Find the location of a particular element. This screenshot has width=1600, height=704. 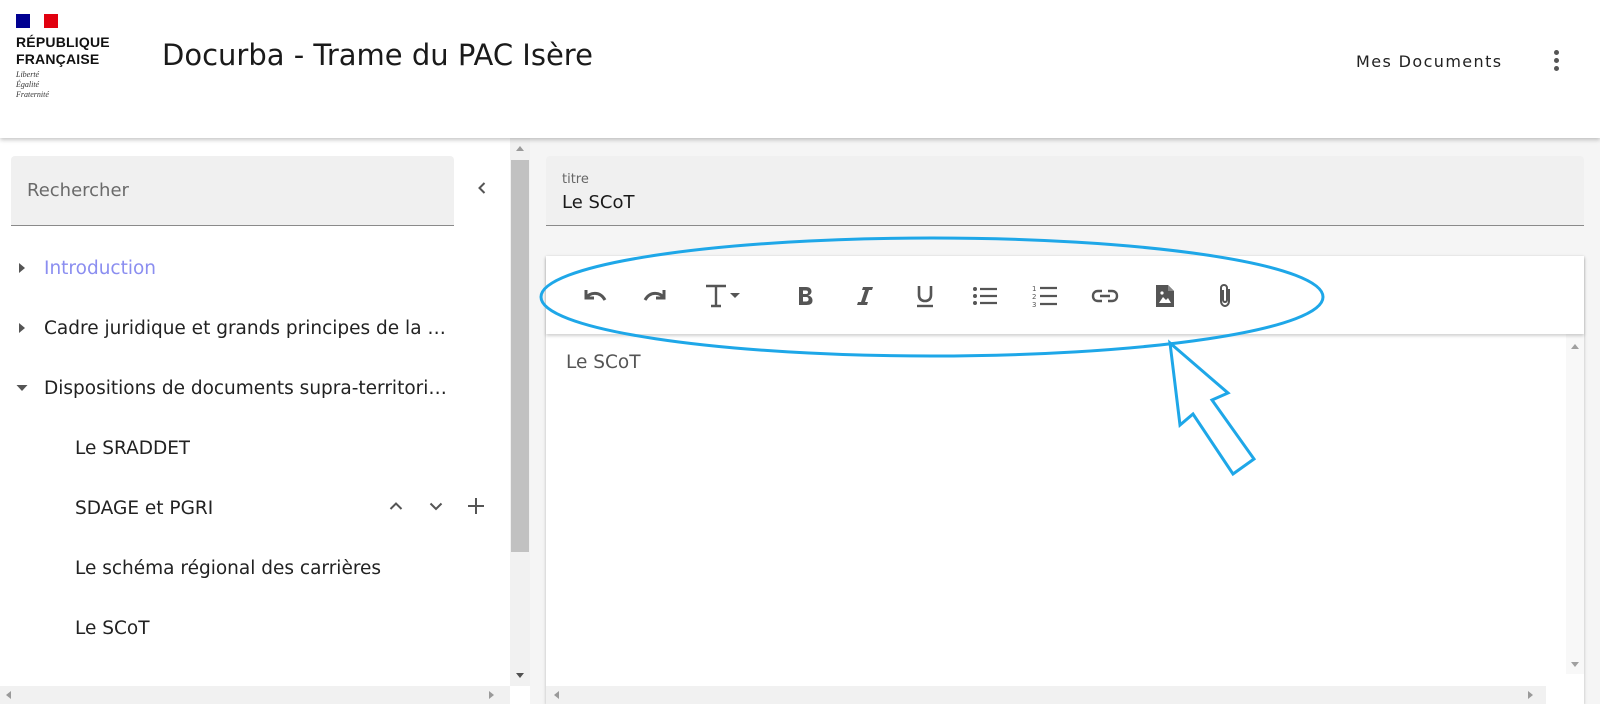

editor-vertical-scrollbar is located at coordinates (1575, 504).